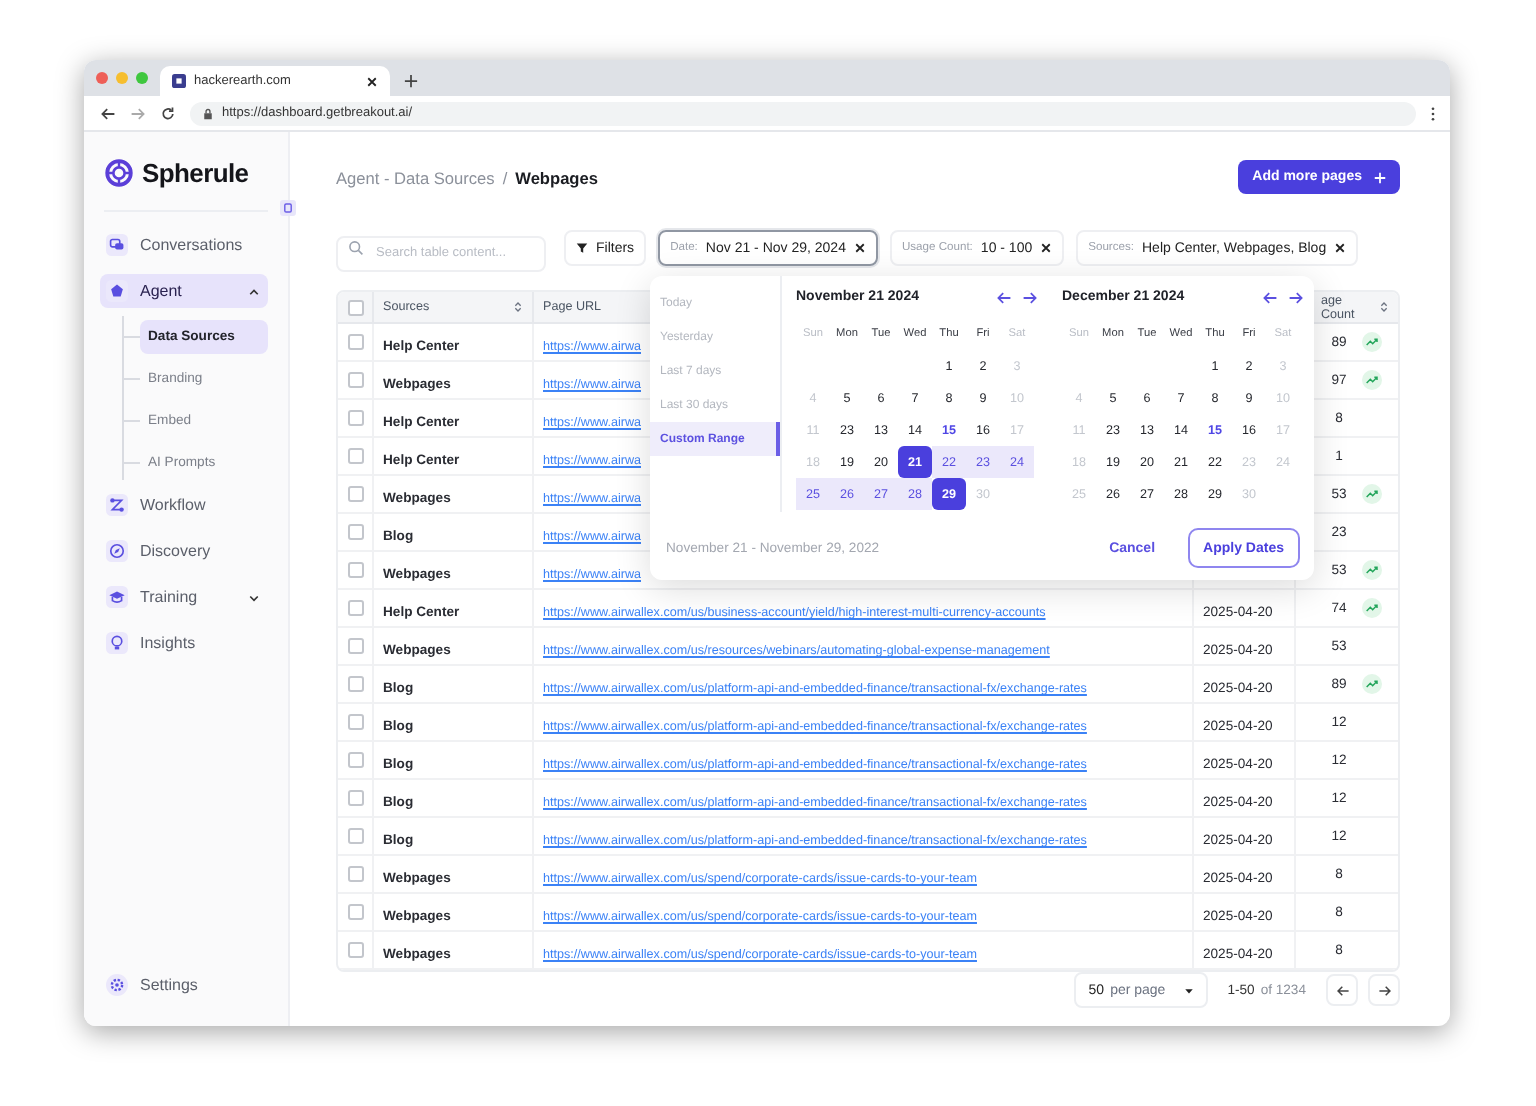  What do you see at coordinates (117, 985) in the screenshot?
I see `gear-icon` at bounding box center [117, 985].